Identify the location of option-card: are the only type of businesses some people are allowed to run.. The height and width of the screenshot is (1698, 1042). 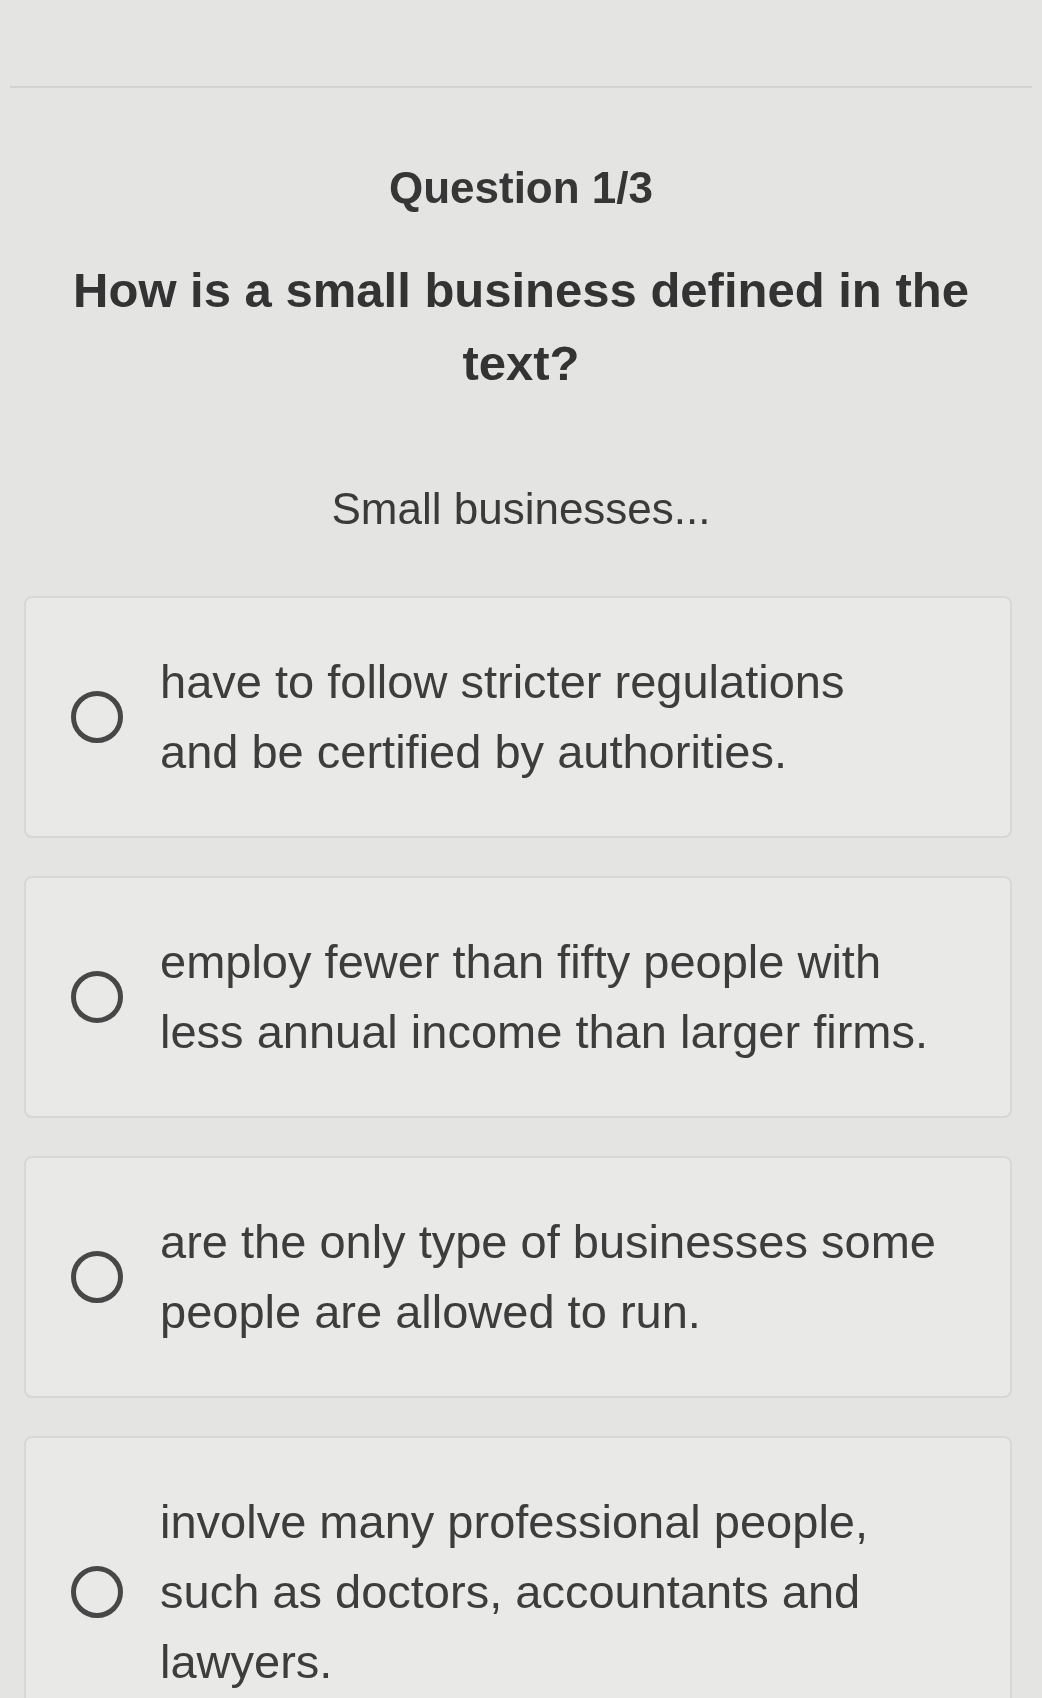
(518, 1277).